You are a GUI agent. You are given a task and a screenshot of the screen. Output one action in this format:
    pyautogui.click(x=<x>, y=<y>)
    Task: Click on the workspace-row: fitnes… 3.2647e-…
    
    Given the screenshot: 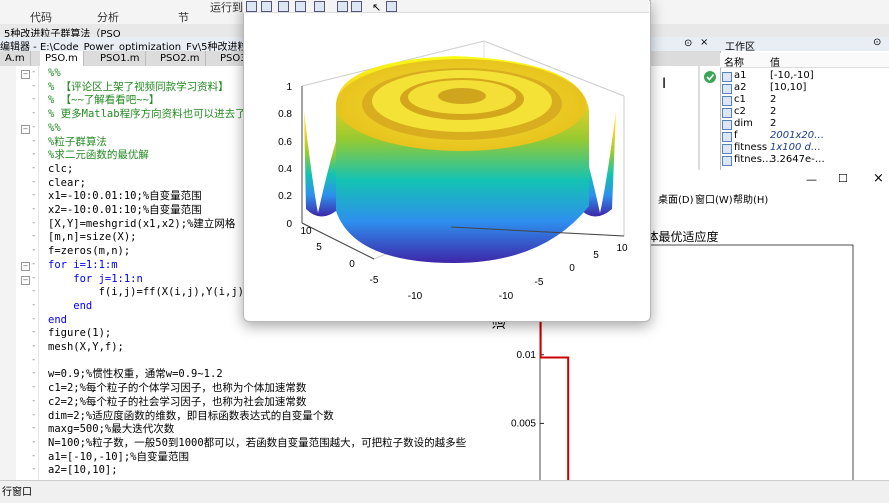 What is the action you would take?
    pyautogui.click(x=805, y=160)
    